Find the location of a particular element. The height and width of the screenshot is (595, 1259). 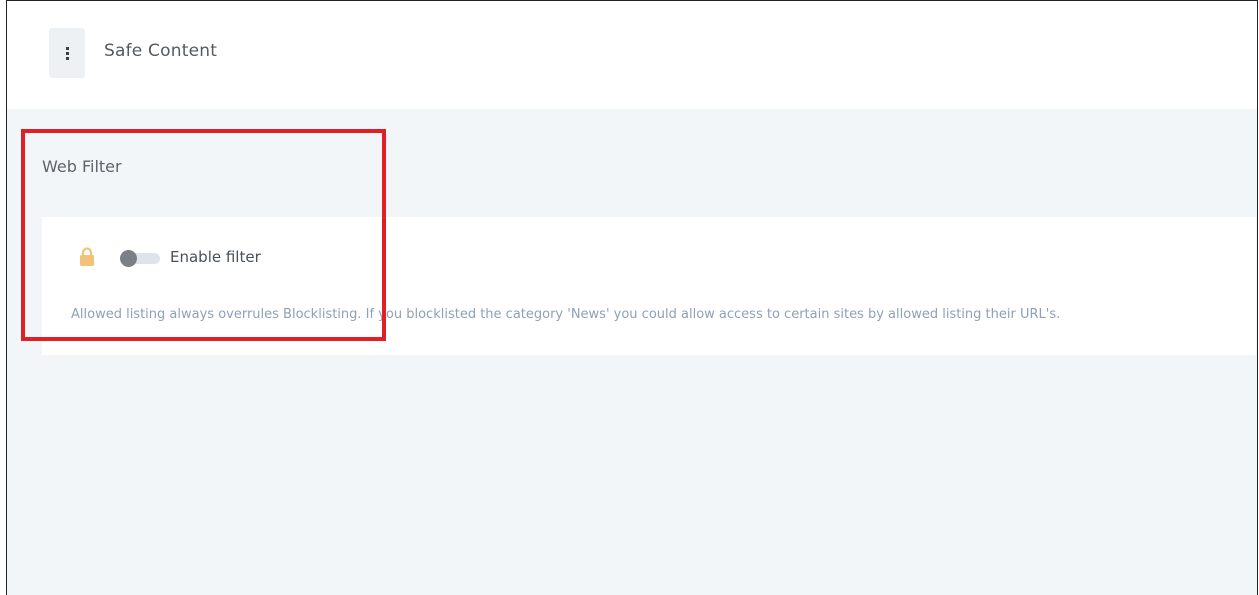

page-title: Safe Content is located at coordinates (161, 51).